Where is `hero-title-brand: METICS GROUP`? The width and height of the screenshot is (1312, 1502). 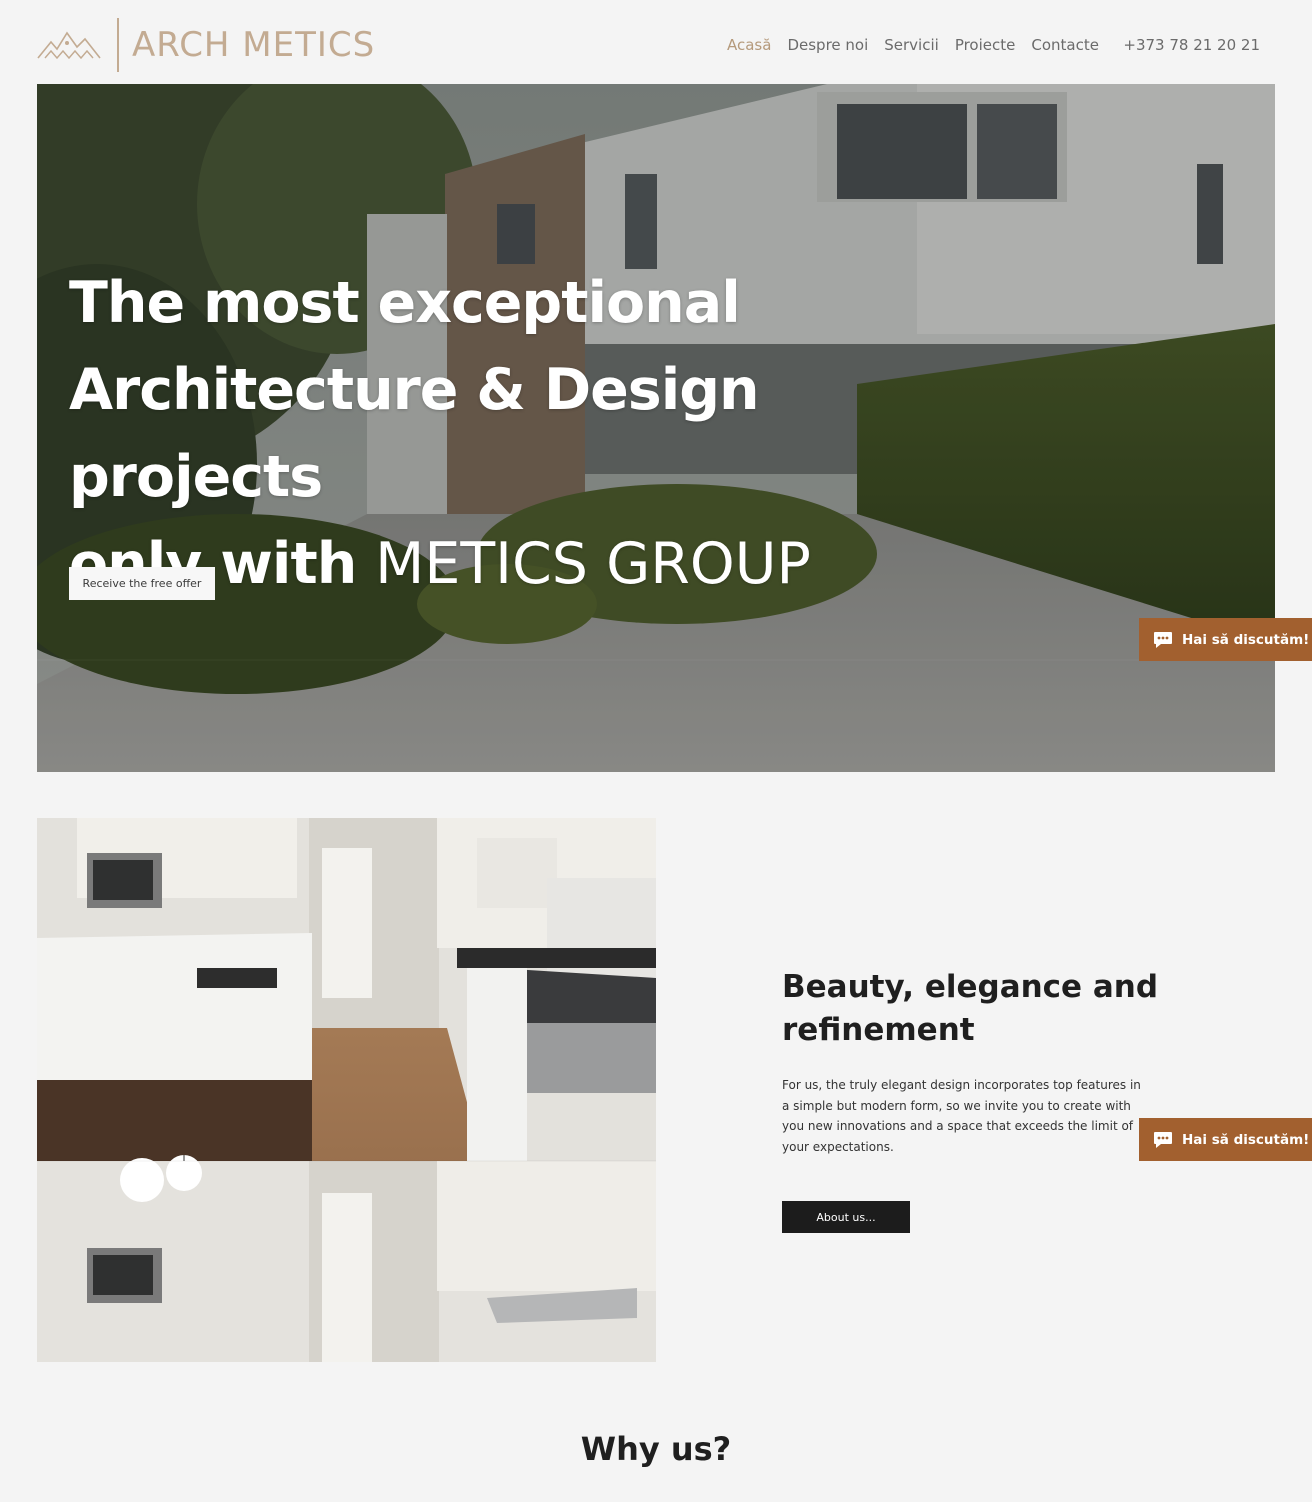 hero-title-brand: METICS GROUP is located at coordinates (593, 564).